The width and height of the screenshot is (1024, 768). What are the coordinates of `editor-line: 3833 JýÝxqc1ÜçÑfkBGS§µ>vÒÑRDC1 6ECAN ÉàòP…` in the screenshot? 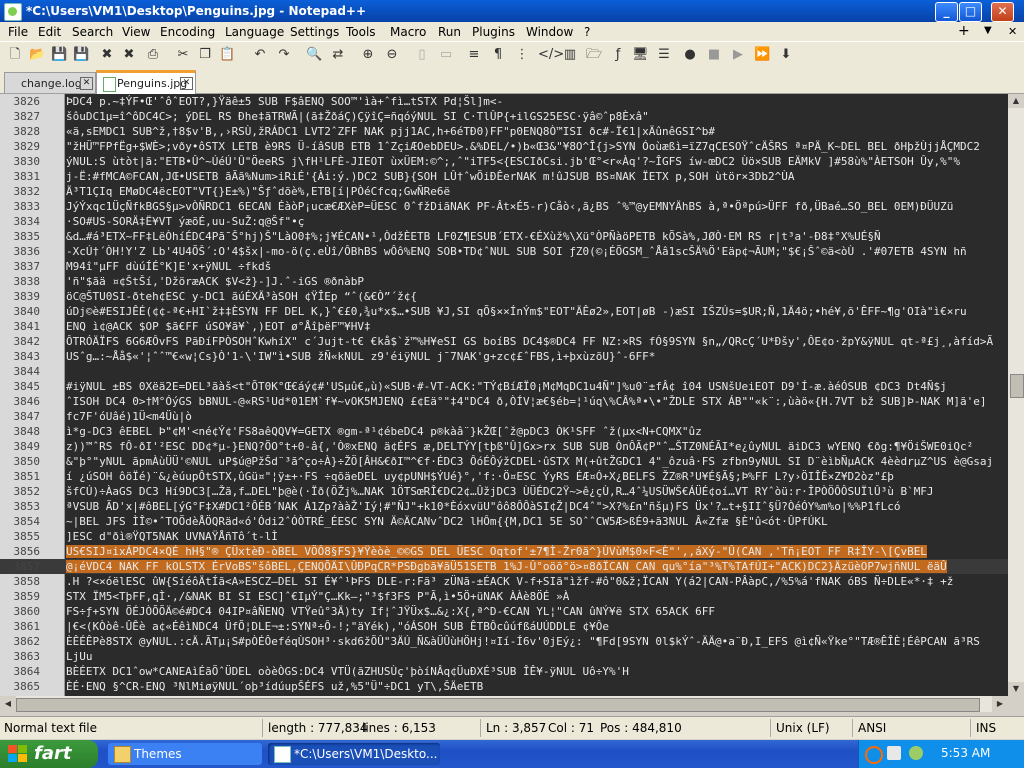 It's located at (504, 206).